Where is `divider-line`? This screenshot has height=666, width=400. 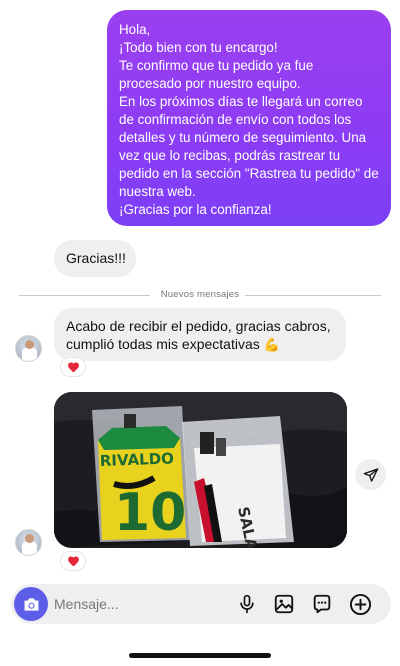
divider-line is located at coordinates (313, 295).